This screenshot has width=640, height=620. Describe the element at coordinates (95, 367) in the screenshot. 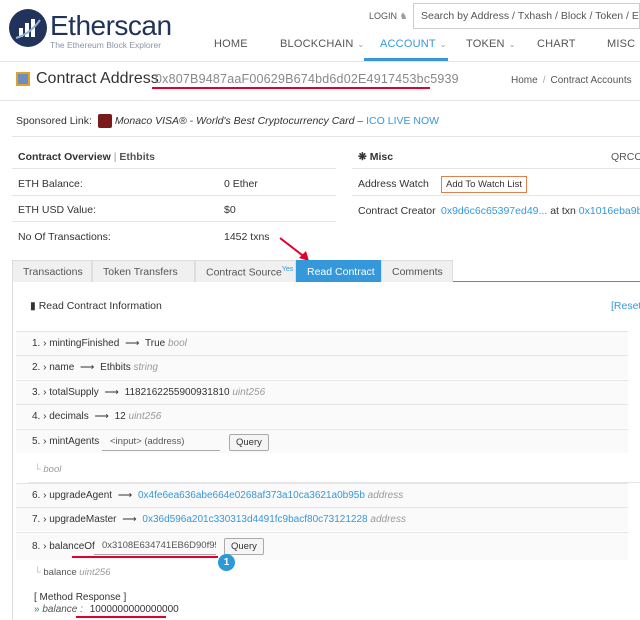

I see `row-name: 2. › name ⟶ Ethbits string` at that location.